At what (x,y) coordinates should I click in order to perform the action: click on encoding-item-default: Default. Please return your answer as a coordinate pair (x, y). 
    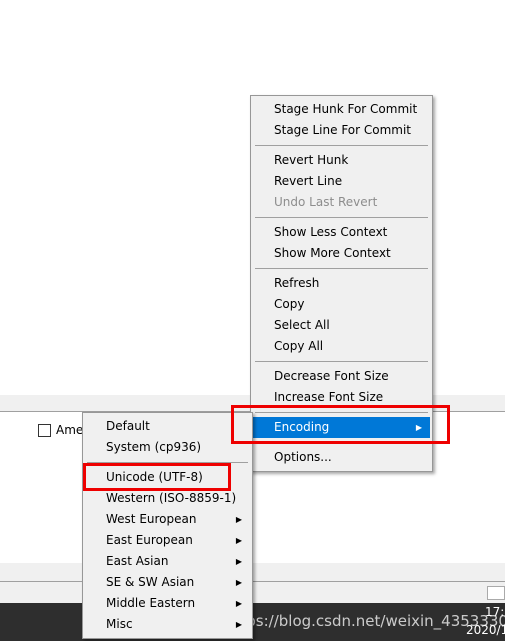
    Looking at the image, I should click on (167, 426).